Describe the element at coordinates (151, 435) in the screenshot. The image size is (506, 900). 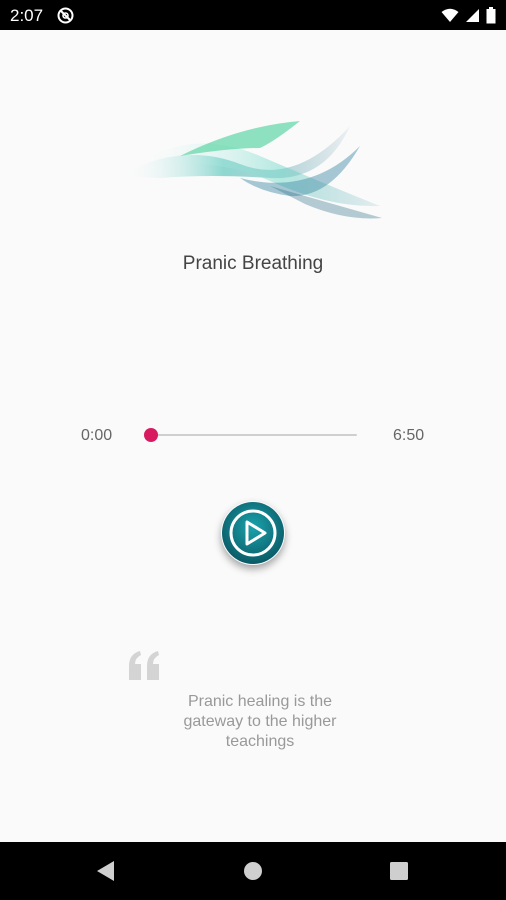
I see `seek-thumb` at that location.